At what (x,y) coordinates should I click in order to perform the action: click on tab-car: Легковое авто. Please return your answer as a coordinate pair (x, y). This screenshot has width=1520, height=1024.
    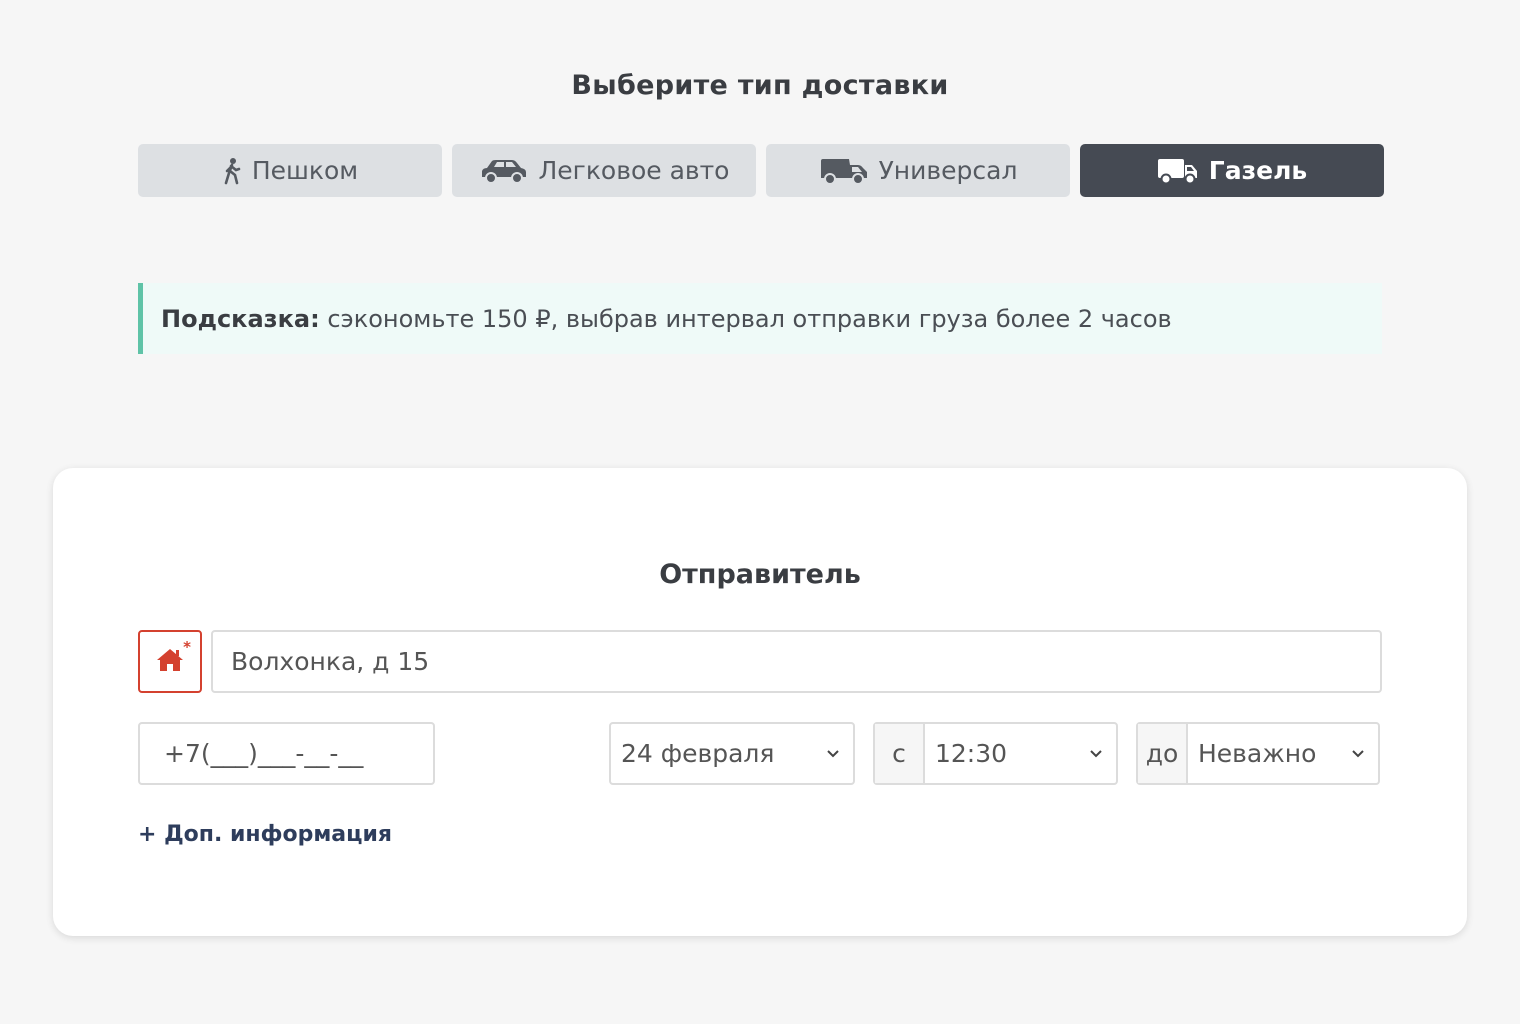
    Looking at the image, I should click on (604, 170).